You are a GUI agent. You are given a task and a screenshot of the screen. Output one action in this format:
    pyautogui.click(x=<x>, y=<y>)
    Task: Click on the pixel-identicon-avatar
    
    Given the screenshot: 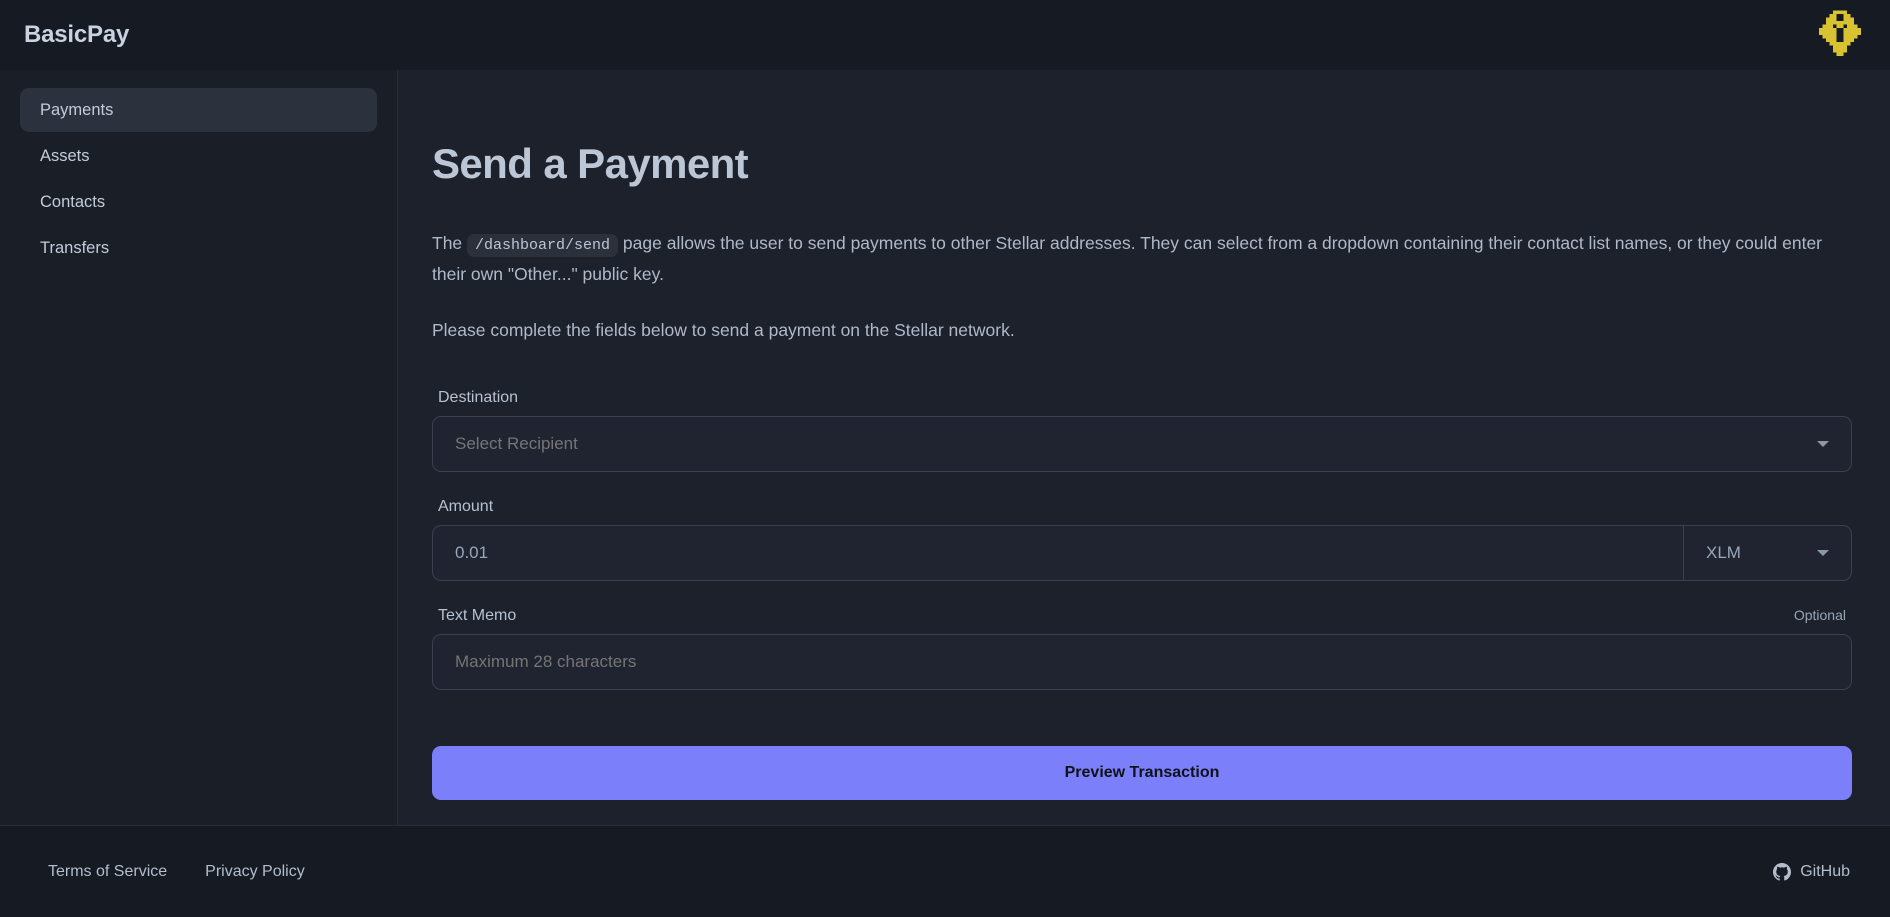 What is the action you would take?
    pyautogui.click(x=1840, y=35)
    